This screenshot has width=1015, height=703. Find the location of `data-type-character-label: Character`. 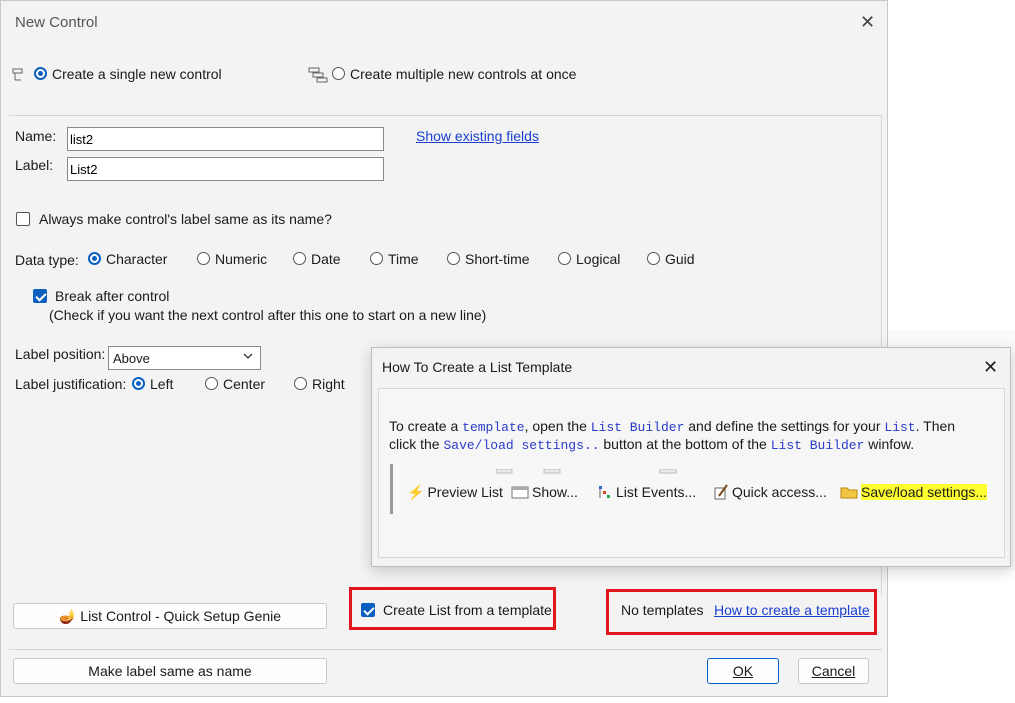

data-type-character-label: Character is located at coordinates (136, 259).